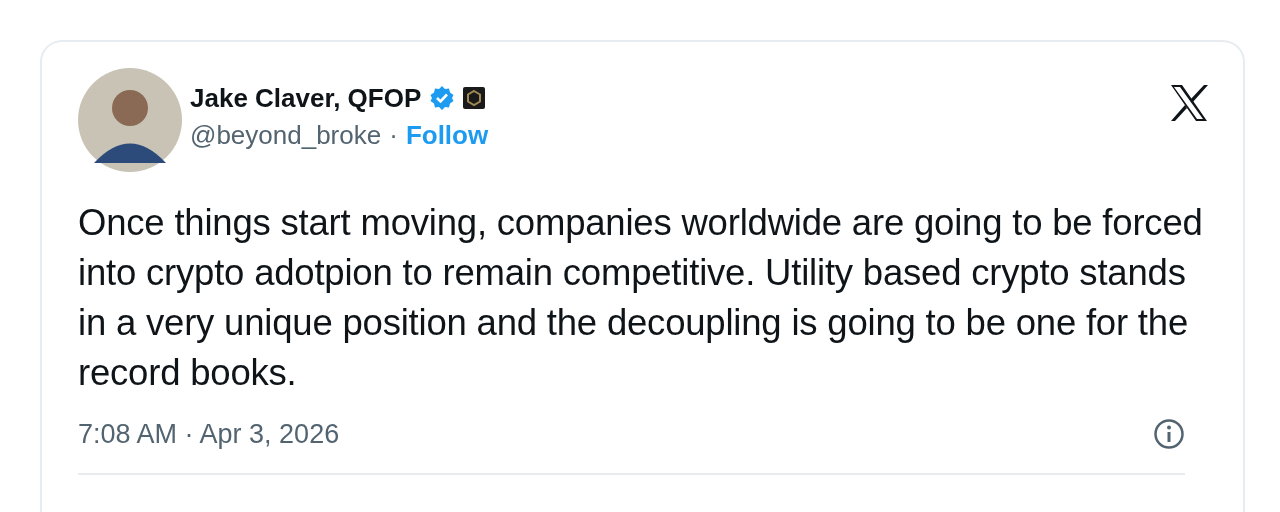 The image size is (1280, 512). Describe the element at coordinates (1189, 103) in the screenshot. I see `x-logo-icon` at that location.